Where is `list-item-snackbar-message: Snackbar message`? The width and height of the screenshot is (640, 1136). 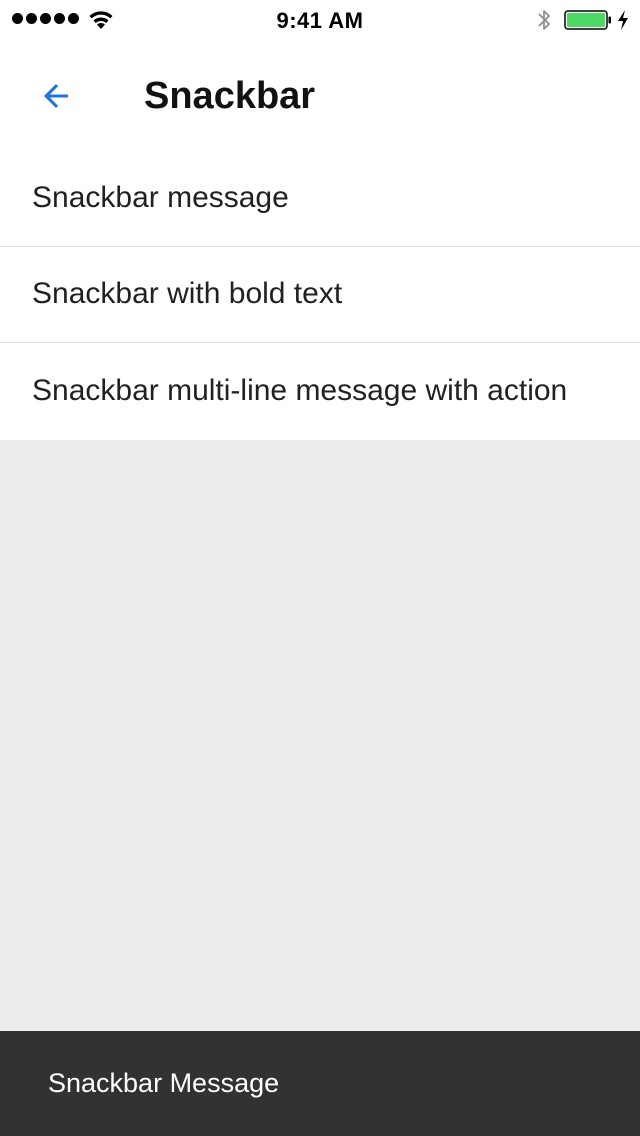
list-item-snackbar-message: Snackbar message is located at coordinates (320, 199).